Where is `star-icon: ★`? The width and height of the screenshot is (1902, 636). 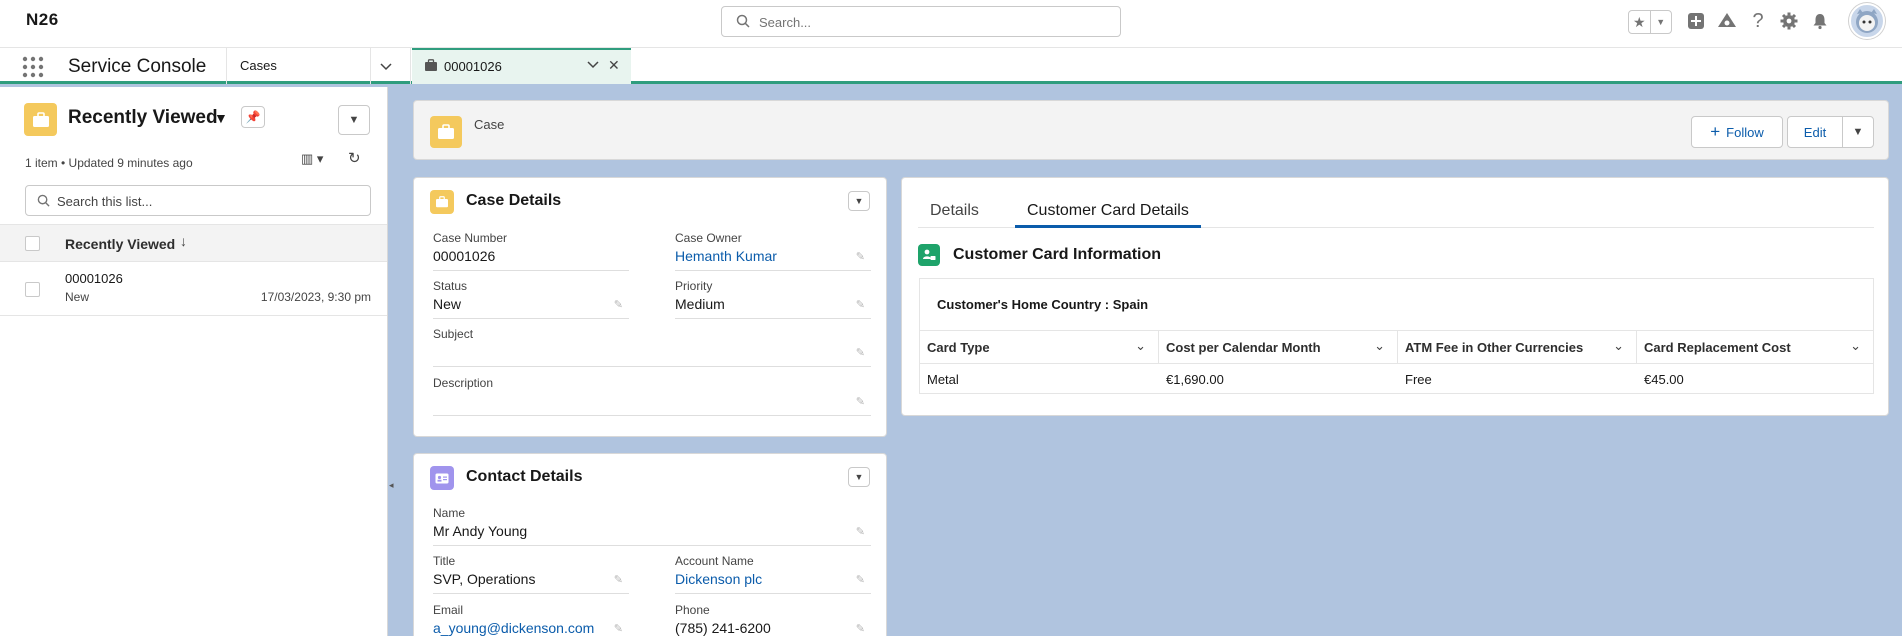
star-icon: ★ is located at coordinates (1640, 22).